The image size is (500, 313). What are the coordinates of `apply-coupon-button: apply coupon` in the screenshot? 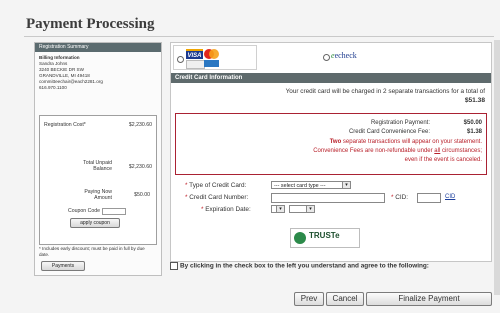 It's located at (95, 223).